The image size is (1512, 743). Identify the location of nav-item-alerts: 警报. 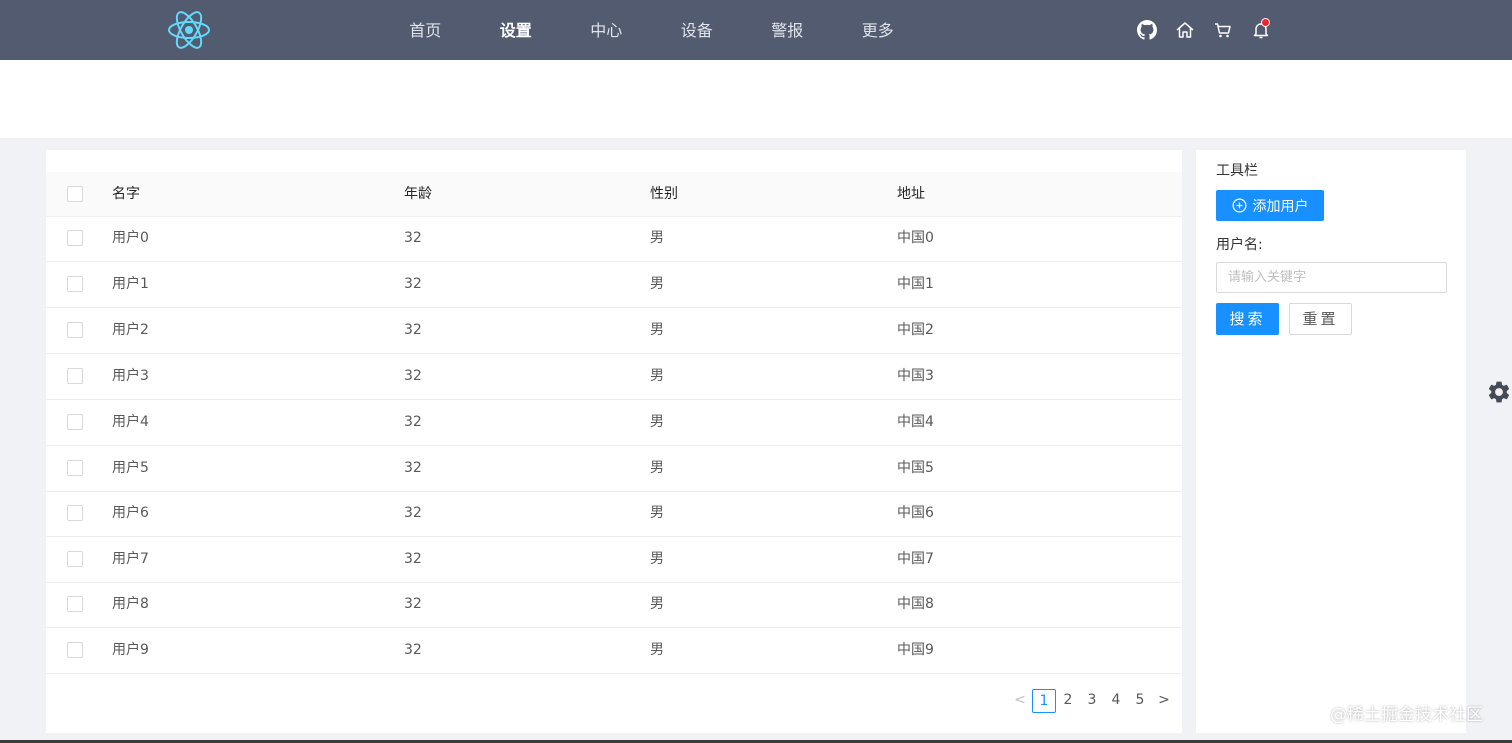
(787, 30).